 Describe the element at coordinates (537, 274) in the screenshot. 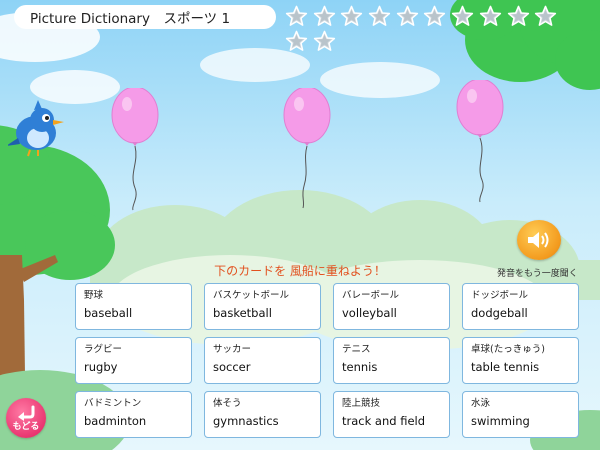

I see `replay-sound-label: 発音をもう一度聞く` at that location.